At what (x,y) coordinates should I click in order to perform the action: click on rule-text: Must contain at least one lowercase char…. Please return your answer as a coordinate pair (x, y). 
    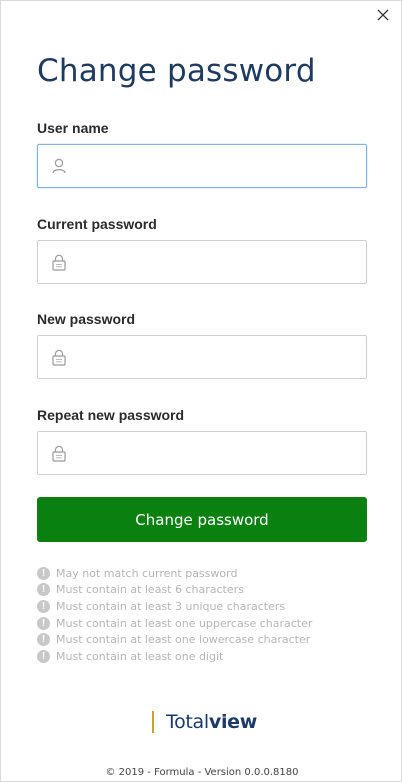
    Looking at the image, I should click on (183, 640).